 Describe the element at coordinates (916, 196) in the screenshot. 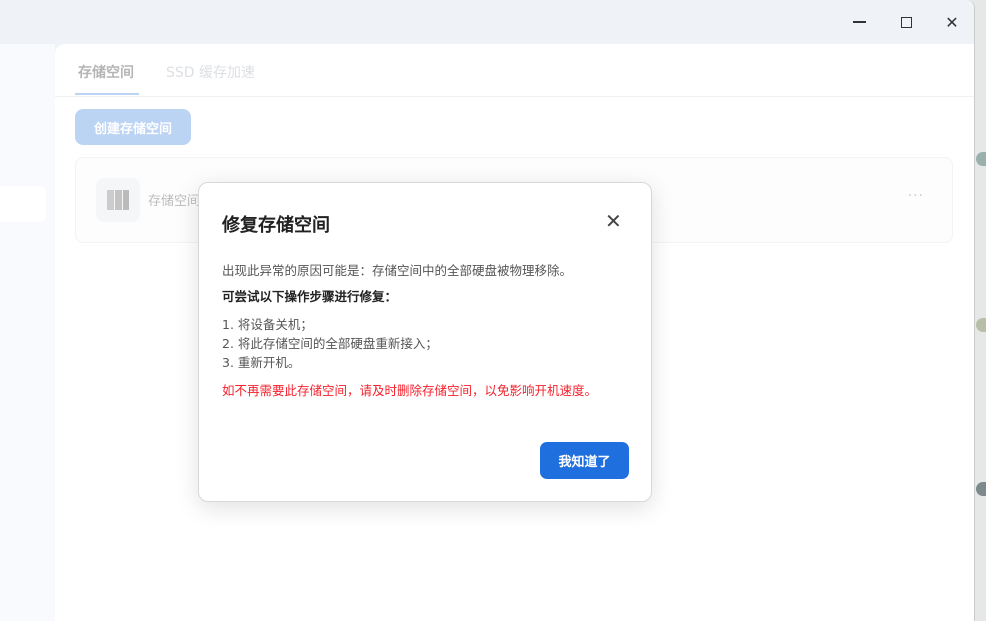

I see `more-icon: ···` at that location.